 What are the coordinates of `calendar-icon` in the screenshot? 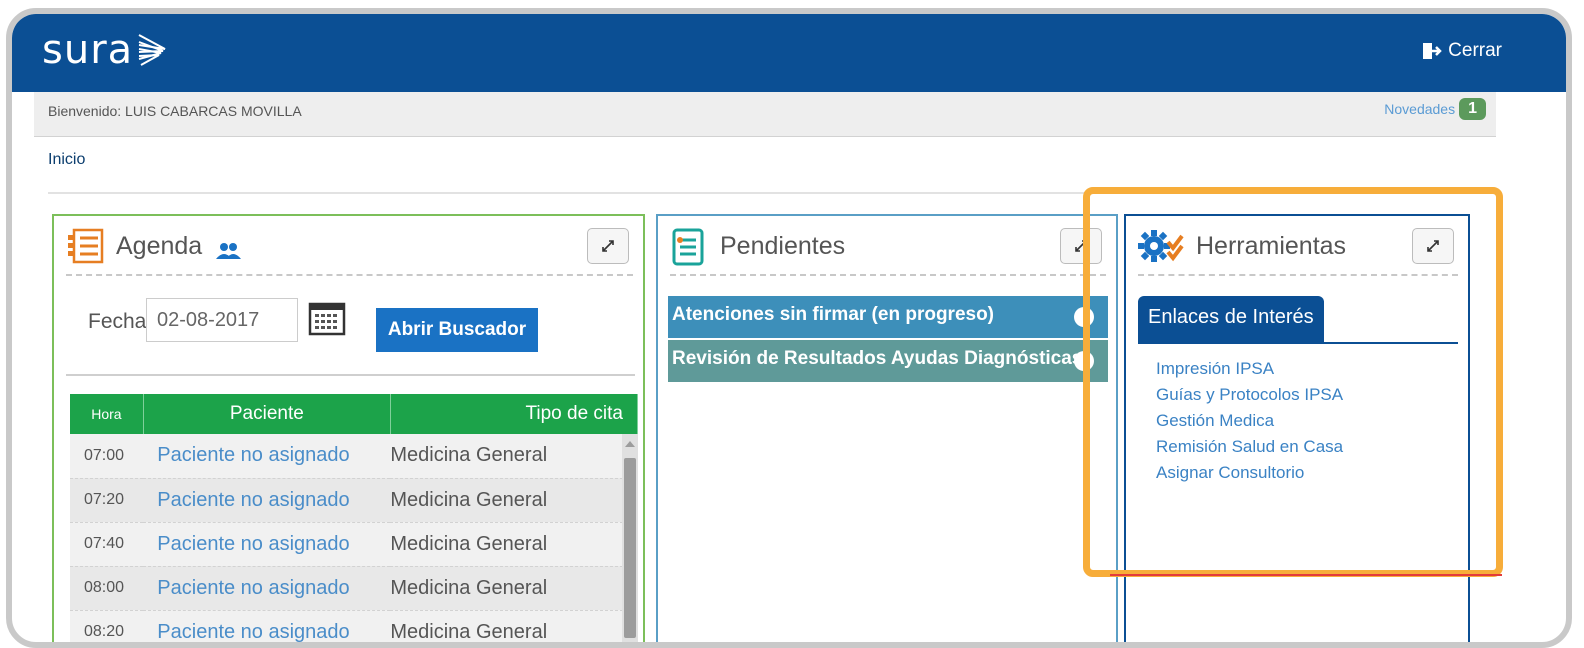 It's located at (327, 318).